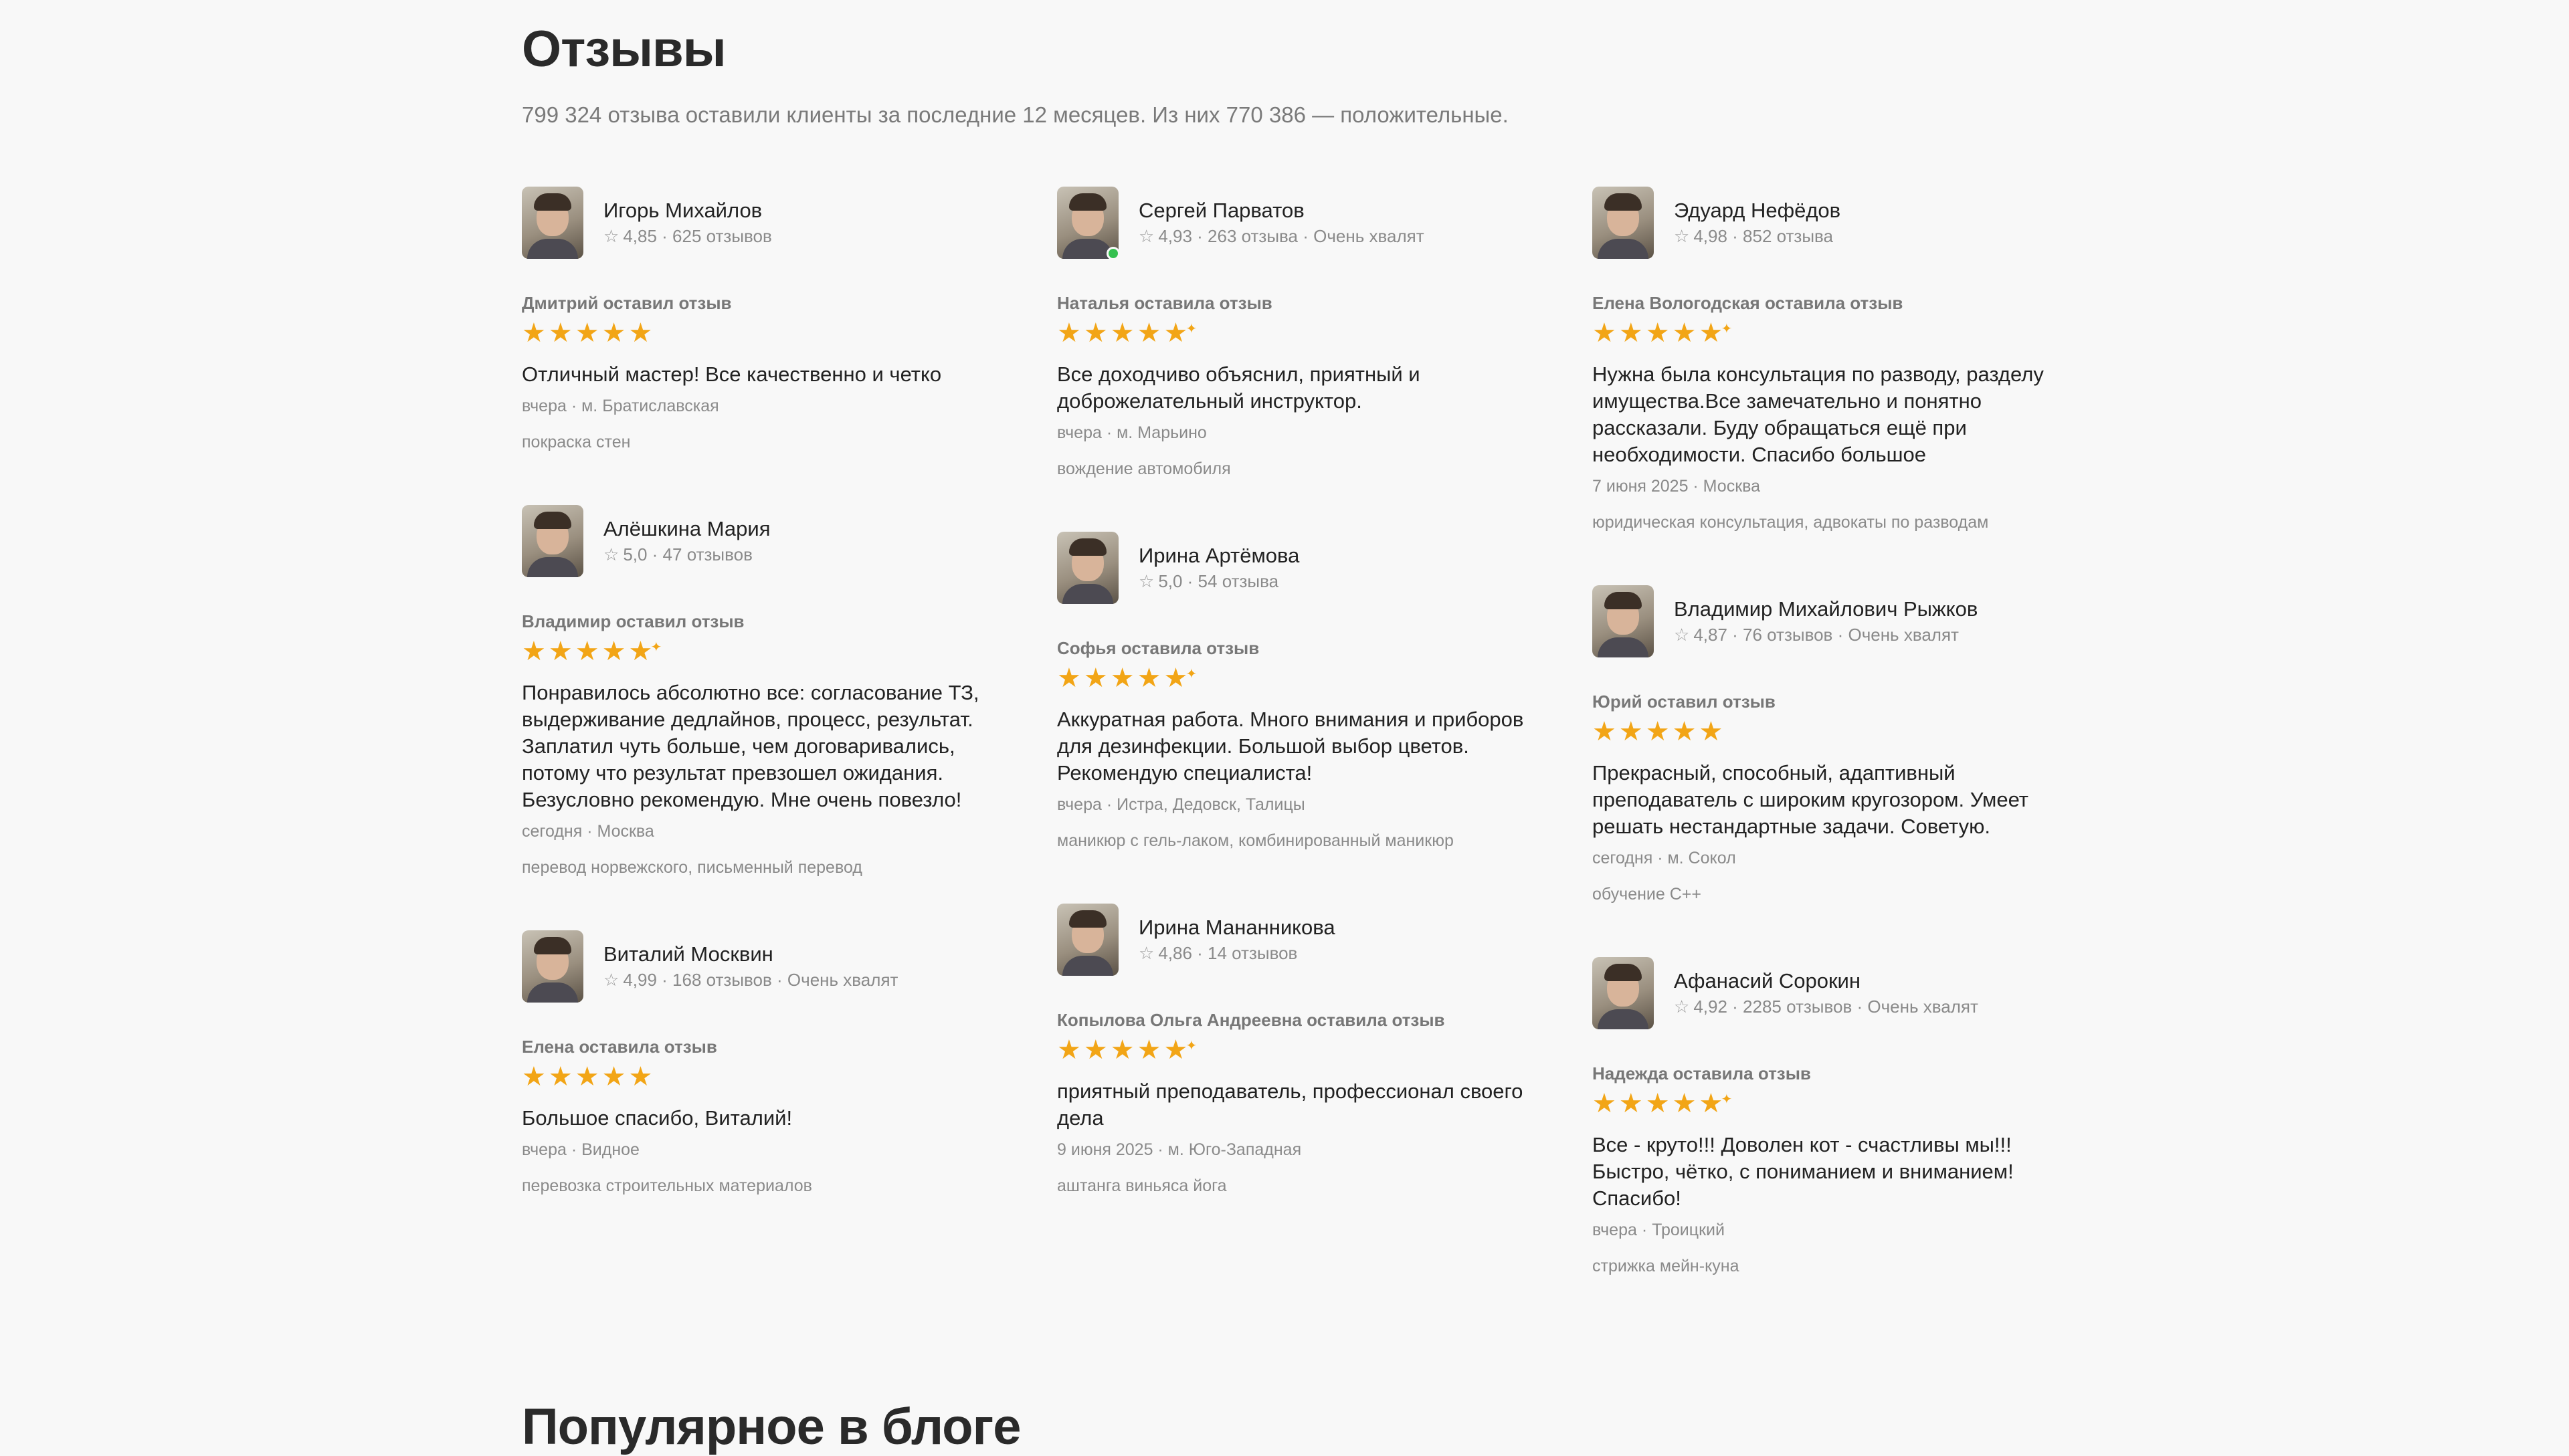  What do you see at coordinates (687, 210) in the screenshot?
I see `specialist-name: Игорь Михайлов` at bounding box center [687, 210].